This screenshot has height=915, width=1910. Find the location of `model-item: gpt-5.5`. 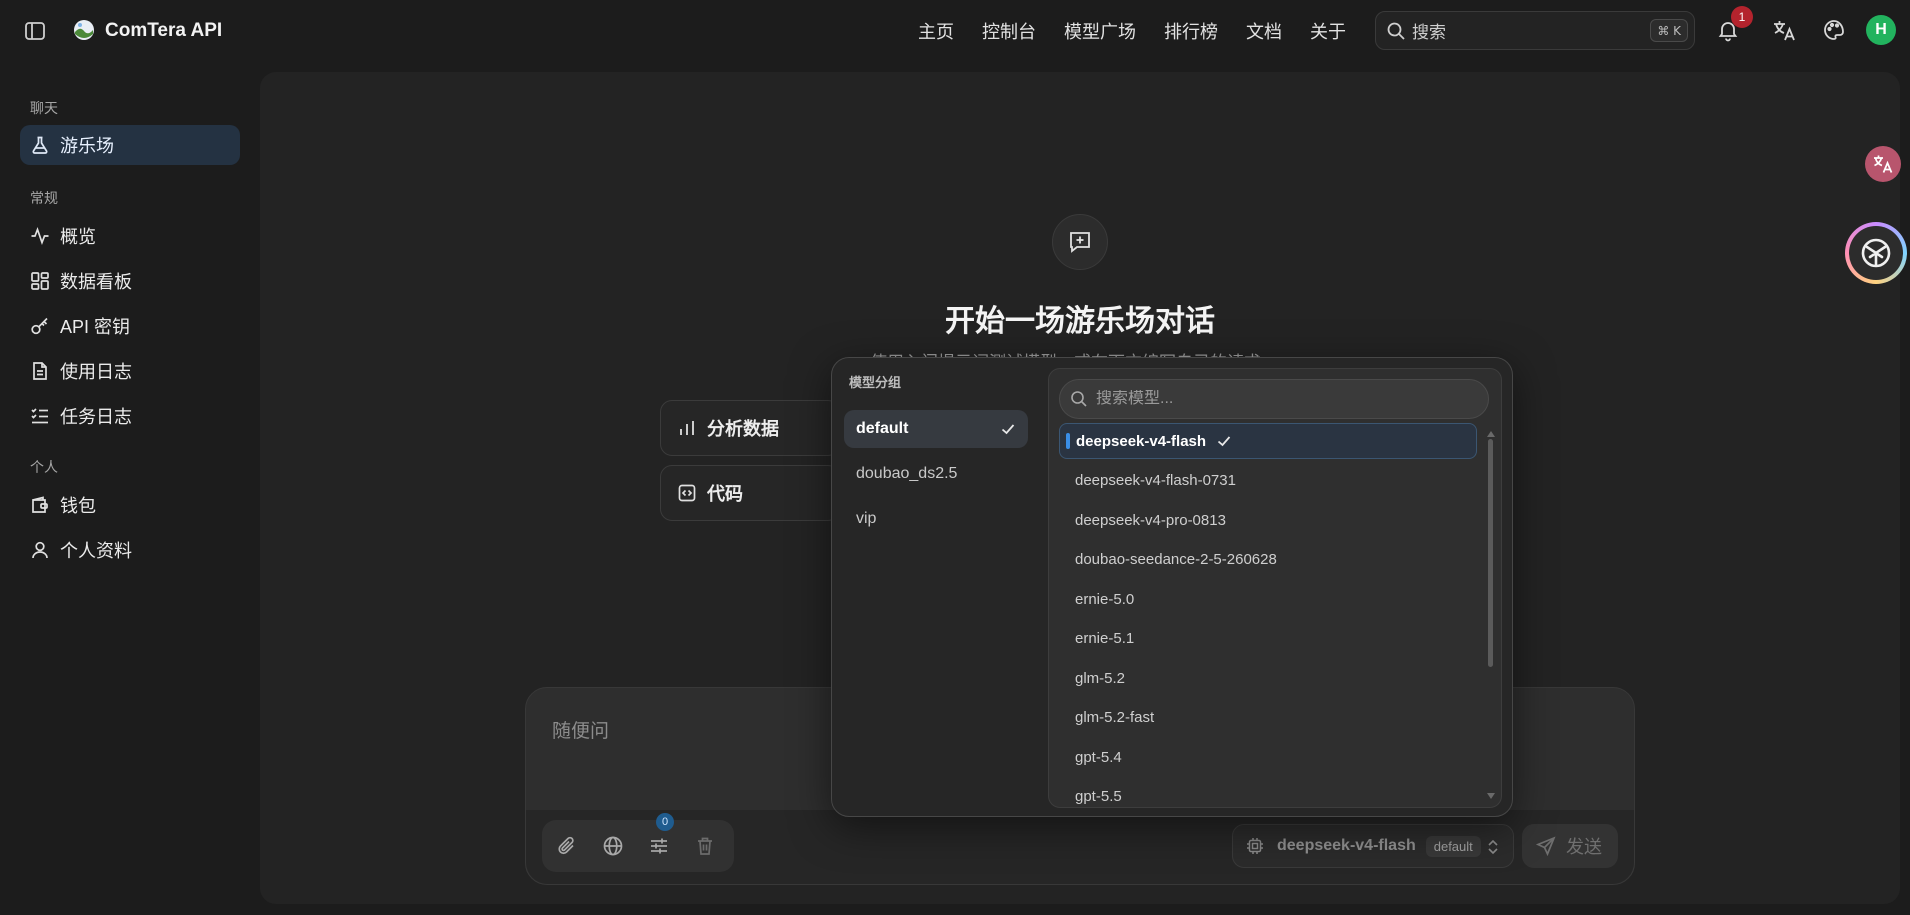

model-item: gpt-5.5 is located at coordinates (1268, 793).